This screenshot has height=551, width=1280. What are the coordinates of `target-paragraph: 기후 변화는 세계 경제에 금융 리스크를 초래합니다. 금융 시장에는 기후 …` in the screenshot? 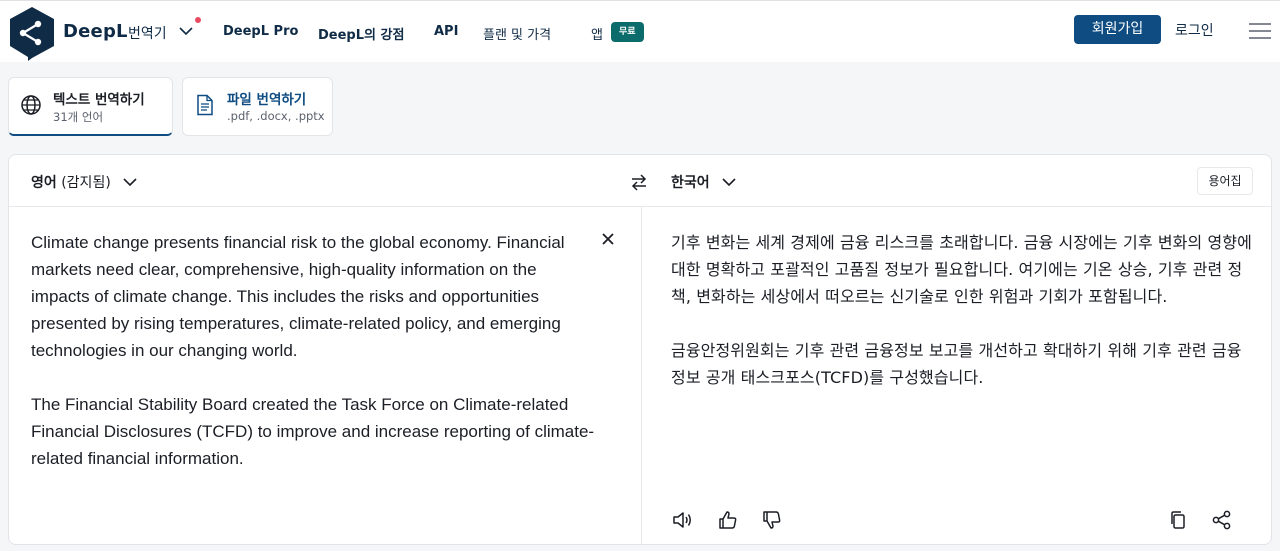 It's located at (961, 269).